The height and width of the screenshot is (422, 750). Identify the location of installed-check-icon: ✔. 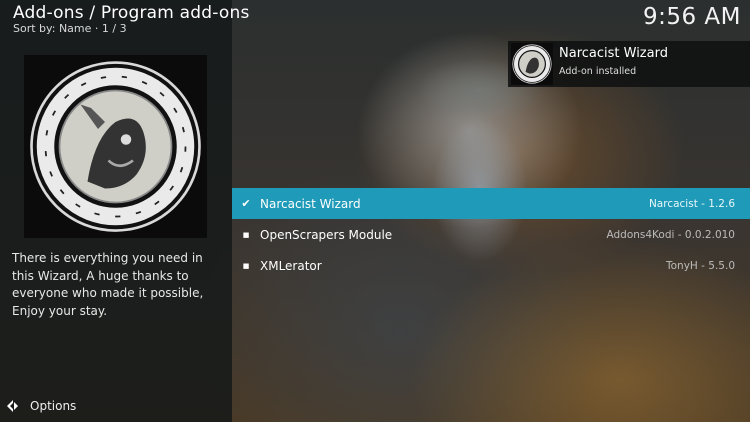
(246, 203).